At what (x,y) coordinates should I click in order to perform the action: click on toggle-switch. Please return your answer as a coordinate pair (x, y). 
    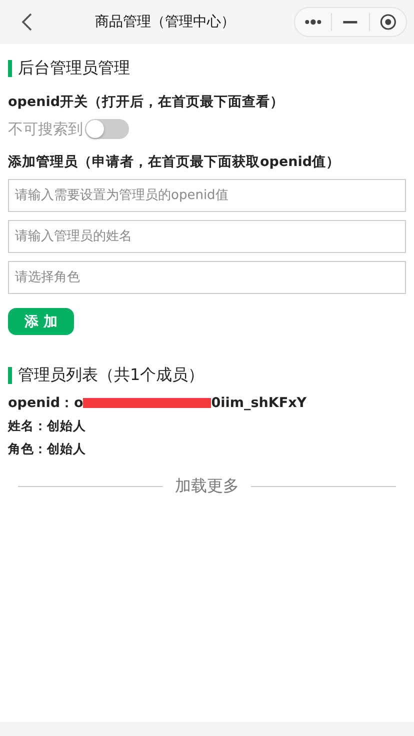
    Looking at the image, I should click on (107, 129).